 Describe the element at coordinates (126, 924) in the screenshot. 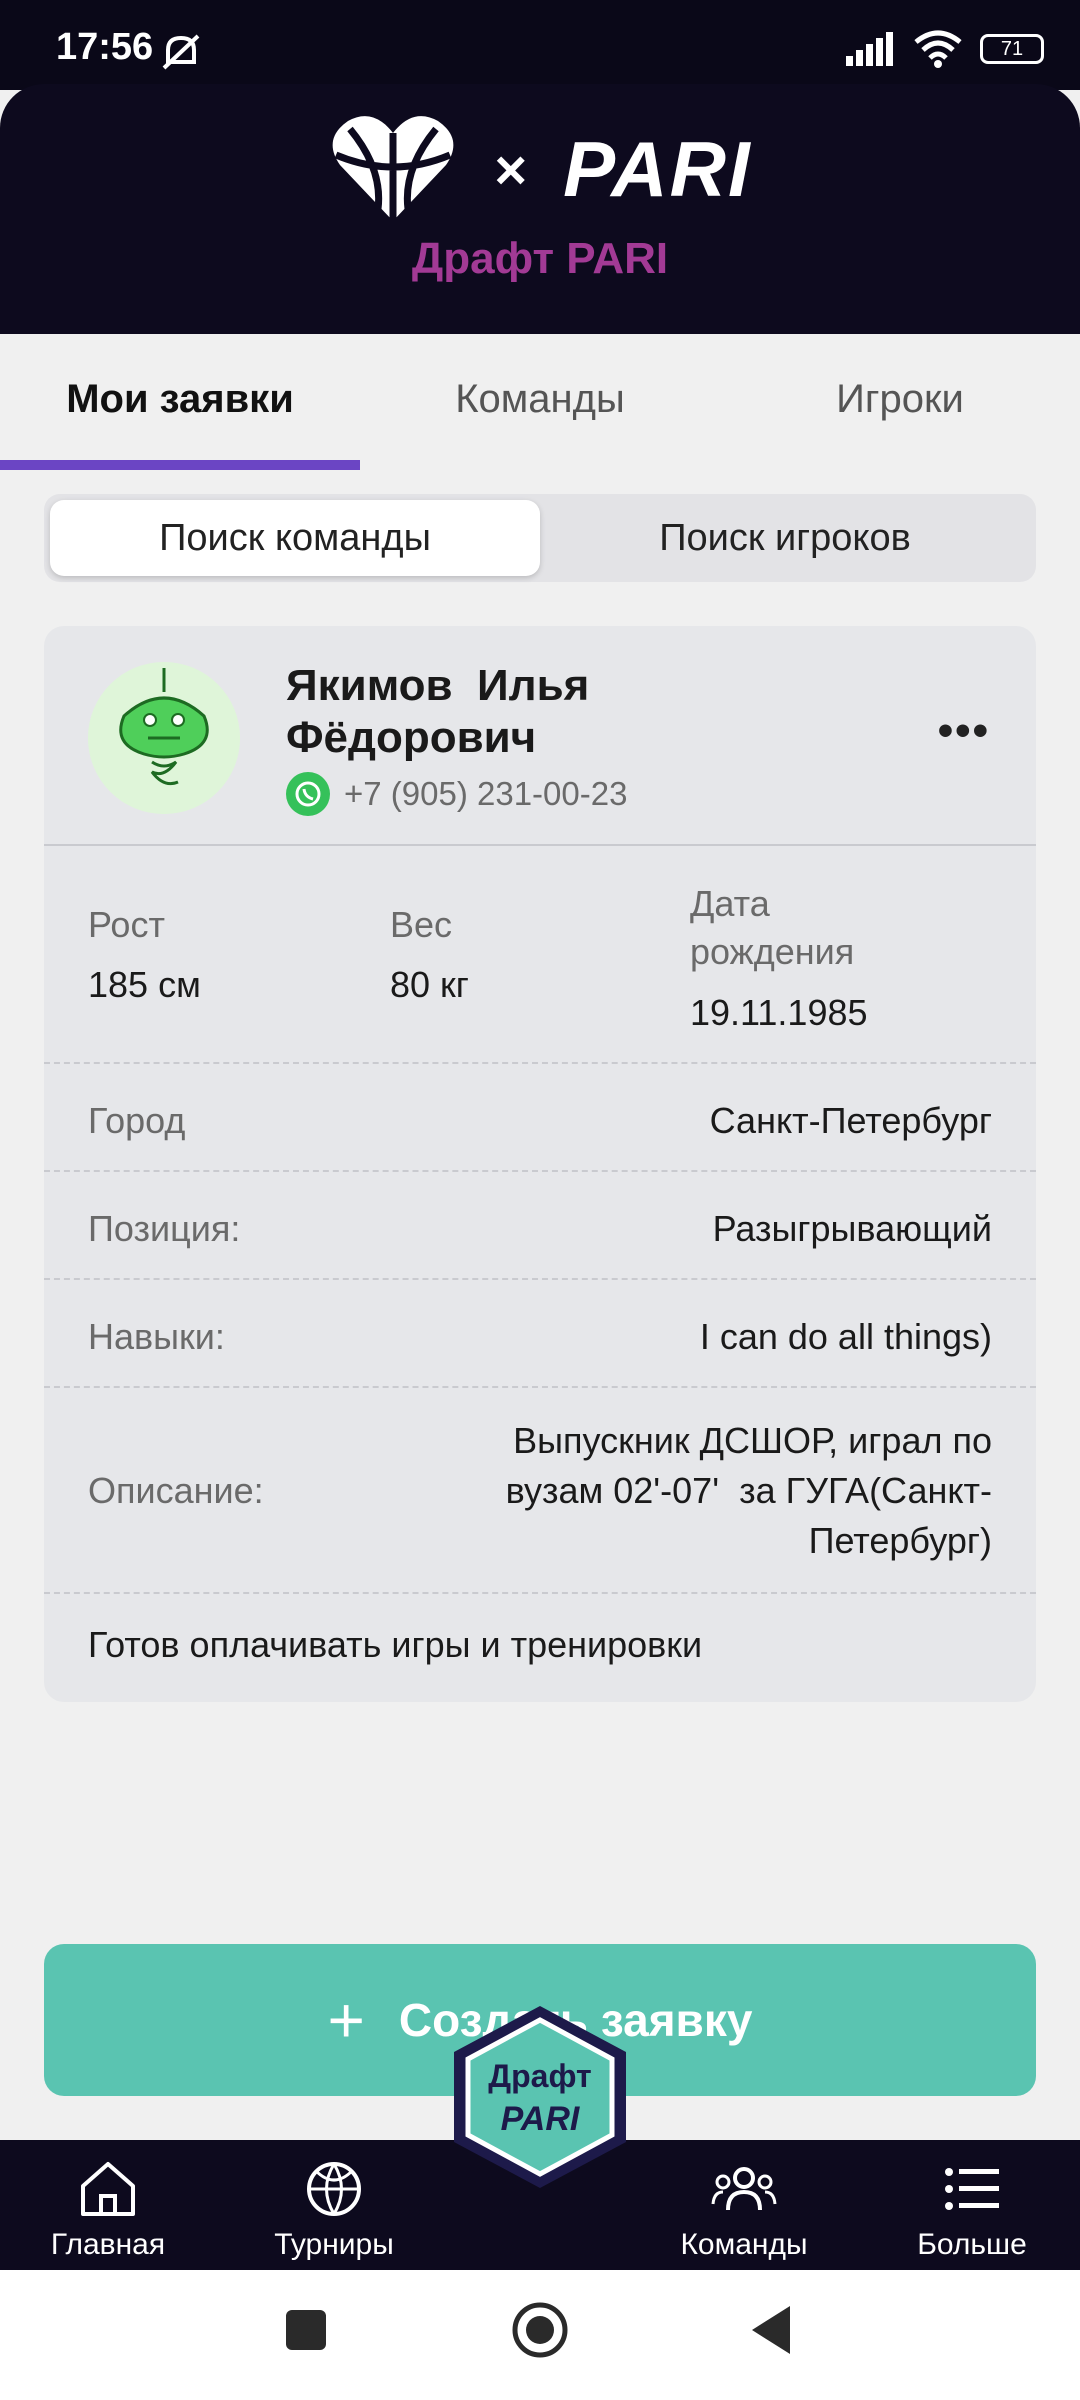

I see `height-label: Рост` at that location.